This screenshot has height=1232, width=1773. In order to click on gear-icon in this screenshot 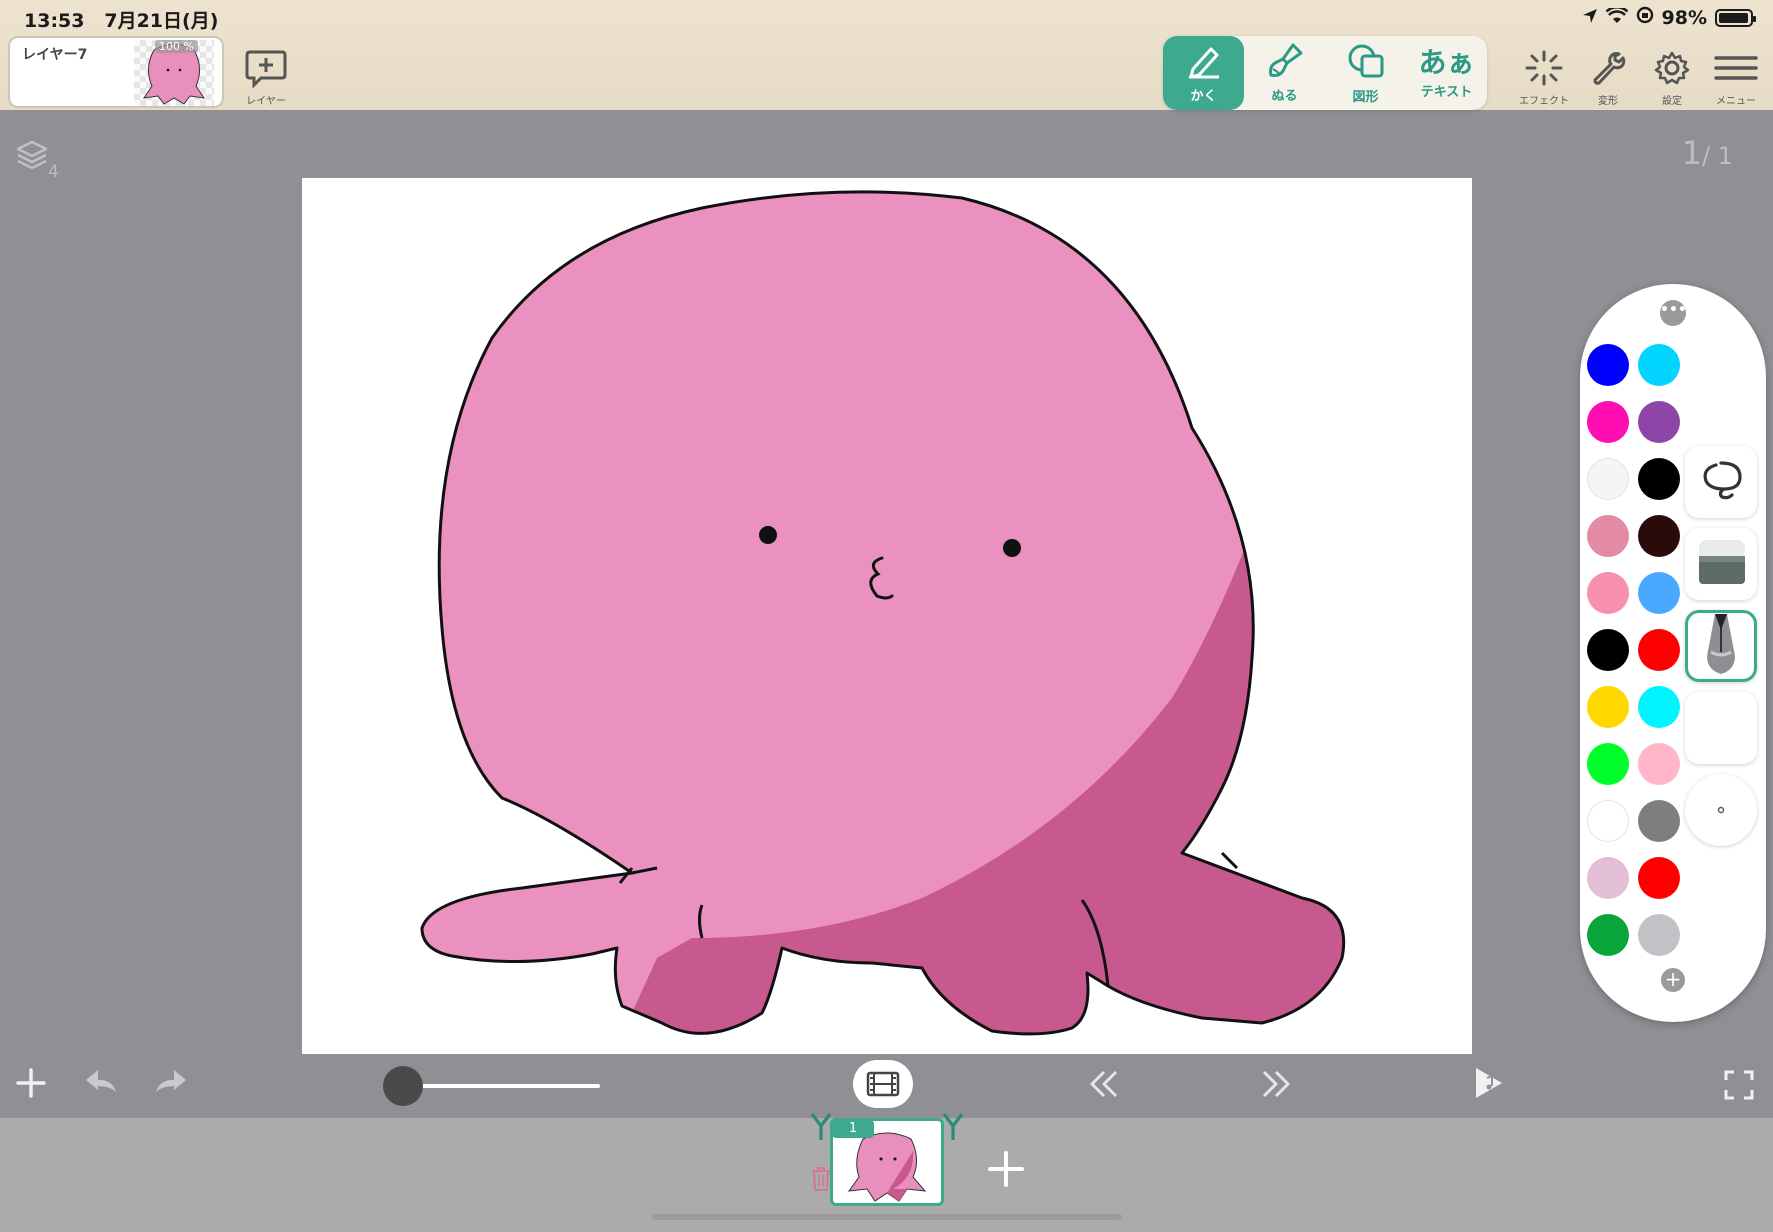, I will do `click(1672, 70)`.